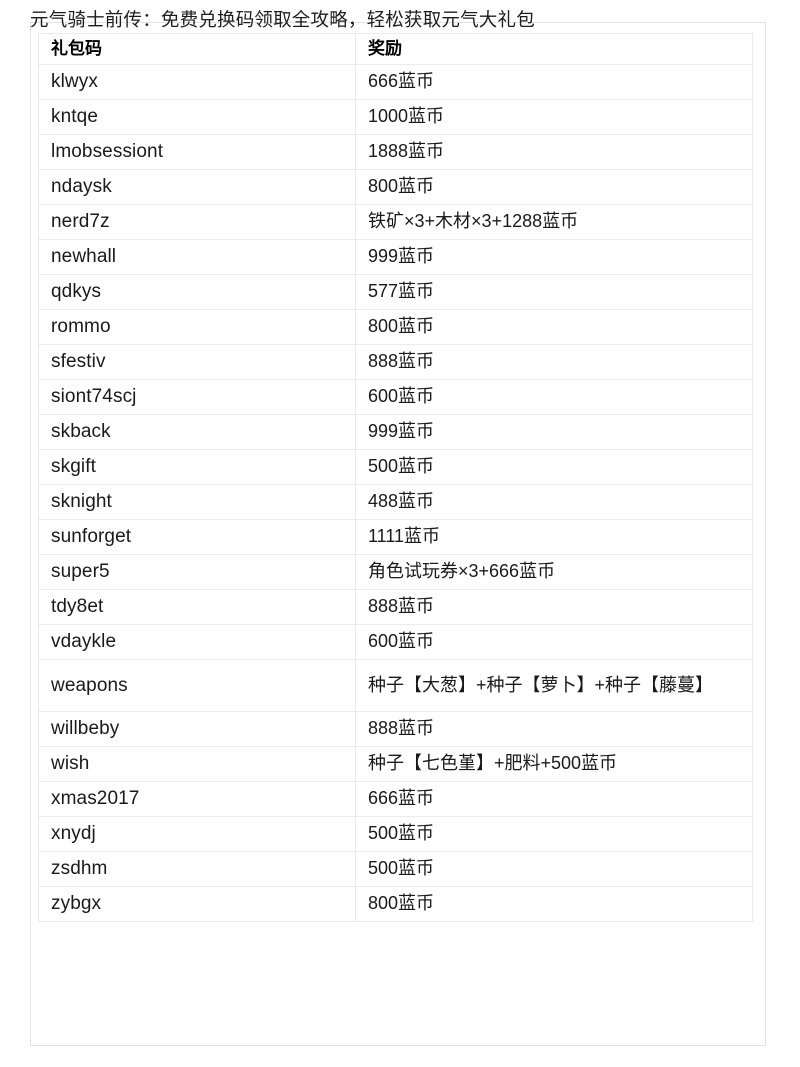  I want to click on gift-code-cell: ndaysk, so click(197, 187).